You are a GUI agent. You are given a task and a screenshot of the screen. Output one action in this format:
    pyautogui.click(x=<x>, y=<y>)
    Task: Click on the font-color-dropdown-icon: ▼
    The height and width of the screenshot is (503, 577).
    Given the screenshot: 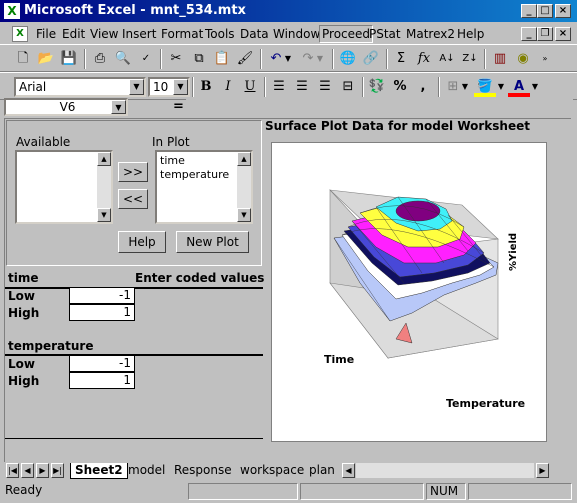 What is the action you would take?
    pyautogui.click(x=535, y=87)
    